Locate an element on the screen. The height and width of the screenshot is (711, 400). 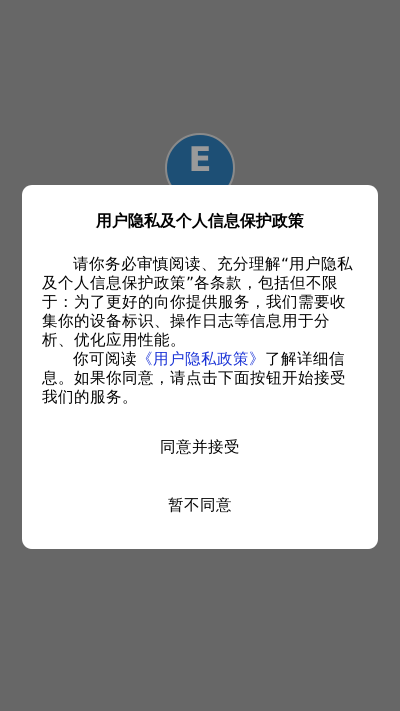
dialog-title: 用户隐私及个人信息保护政策 is located at coordinates (199, 221).